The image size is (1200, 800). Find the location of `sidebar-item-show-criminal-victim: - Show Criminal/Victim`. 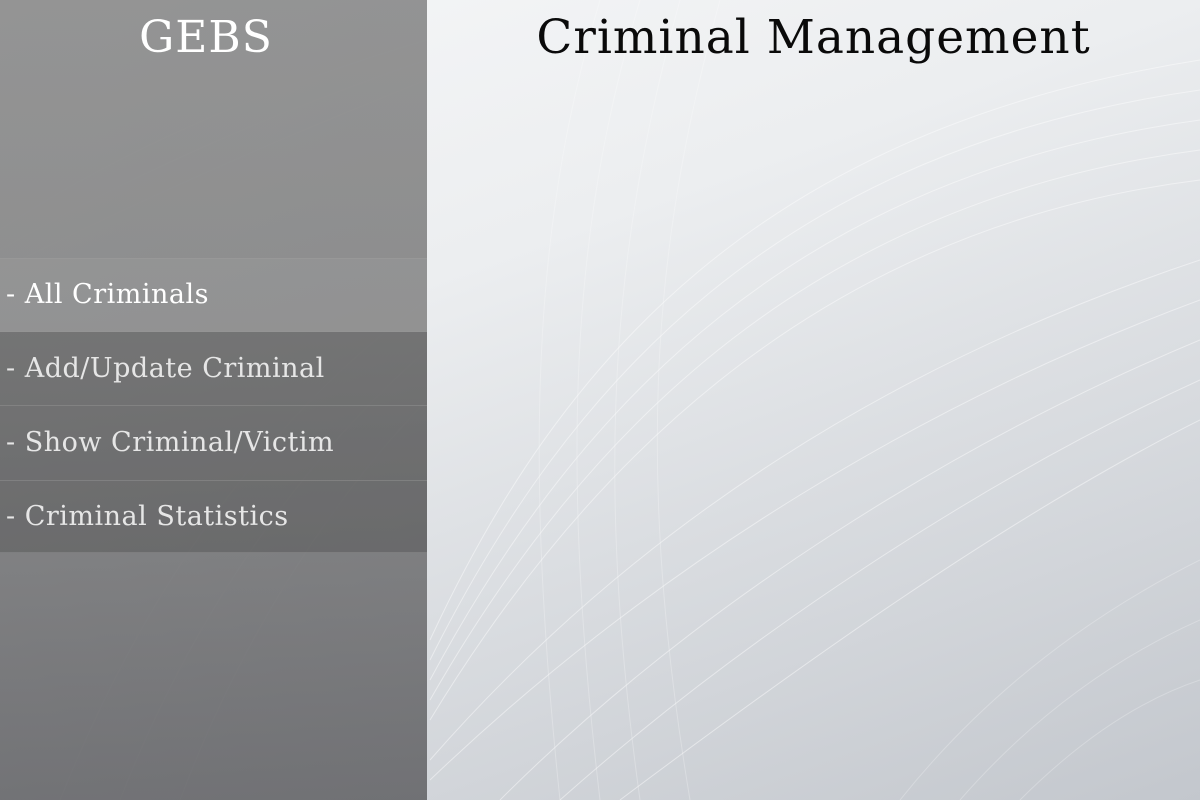

sidebar-item-show-criminal-victim: - Show Criminal/Victim is located at coordinates (213, 443).